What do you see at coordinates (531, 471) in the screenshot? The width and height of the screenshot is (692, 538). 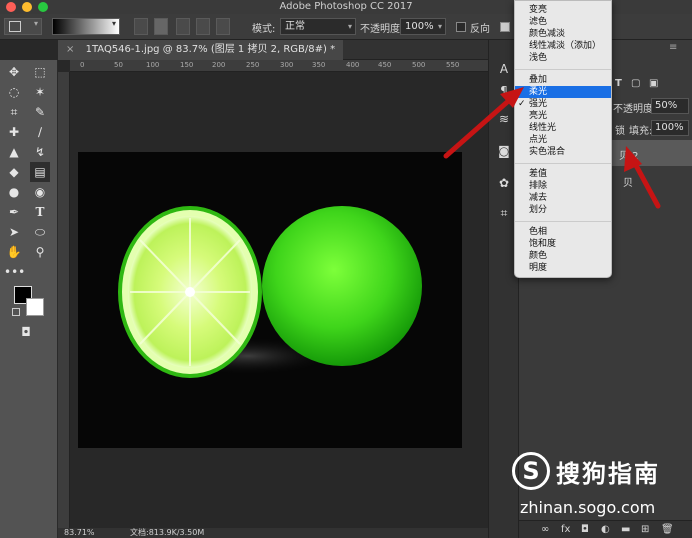 I see `sogou-logo-icon: S` at bounding box center [531, 471].